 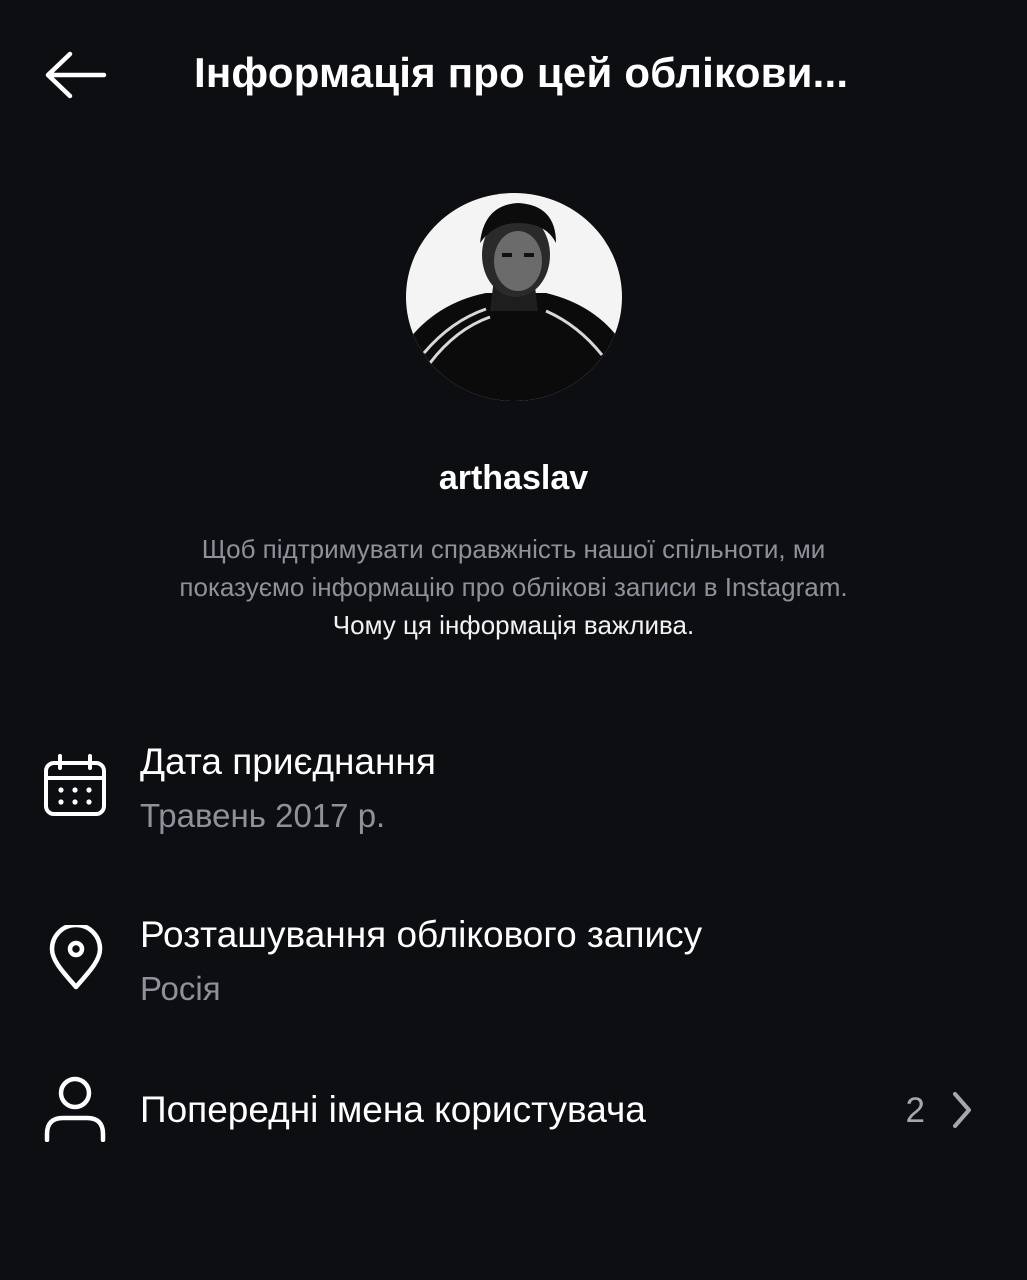 What do you see at coordinates (75, 786) in the screenshot?
I see `calendar-icon` at bounding box center [75, 786].